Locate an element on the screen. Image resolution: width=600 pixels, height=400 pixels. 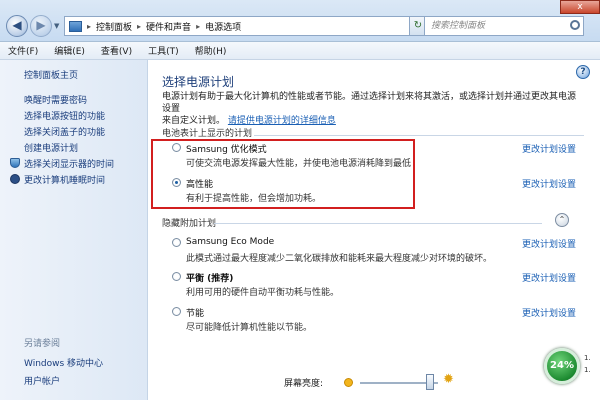
control-panel-home-link: 控制面板主页 is located at coordinates (51, 74).